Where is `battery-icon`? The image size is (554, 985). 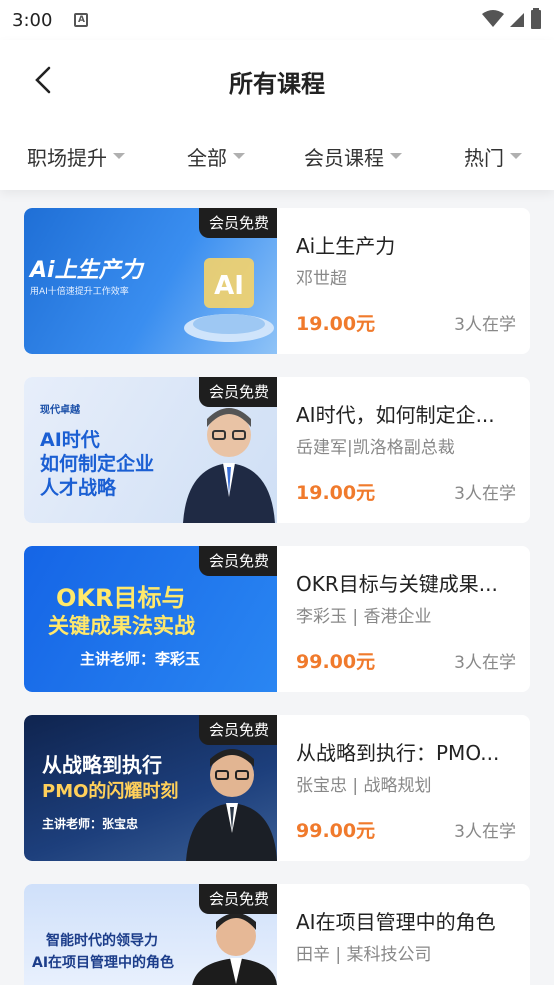 battery-icon is located at coordinates (536, 18).